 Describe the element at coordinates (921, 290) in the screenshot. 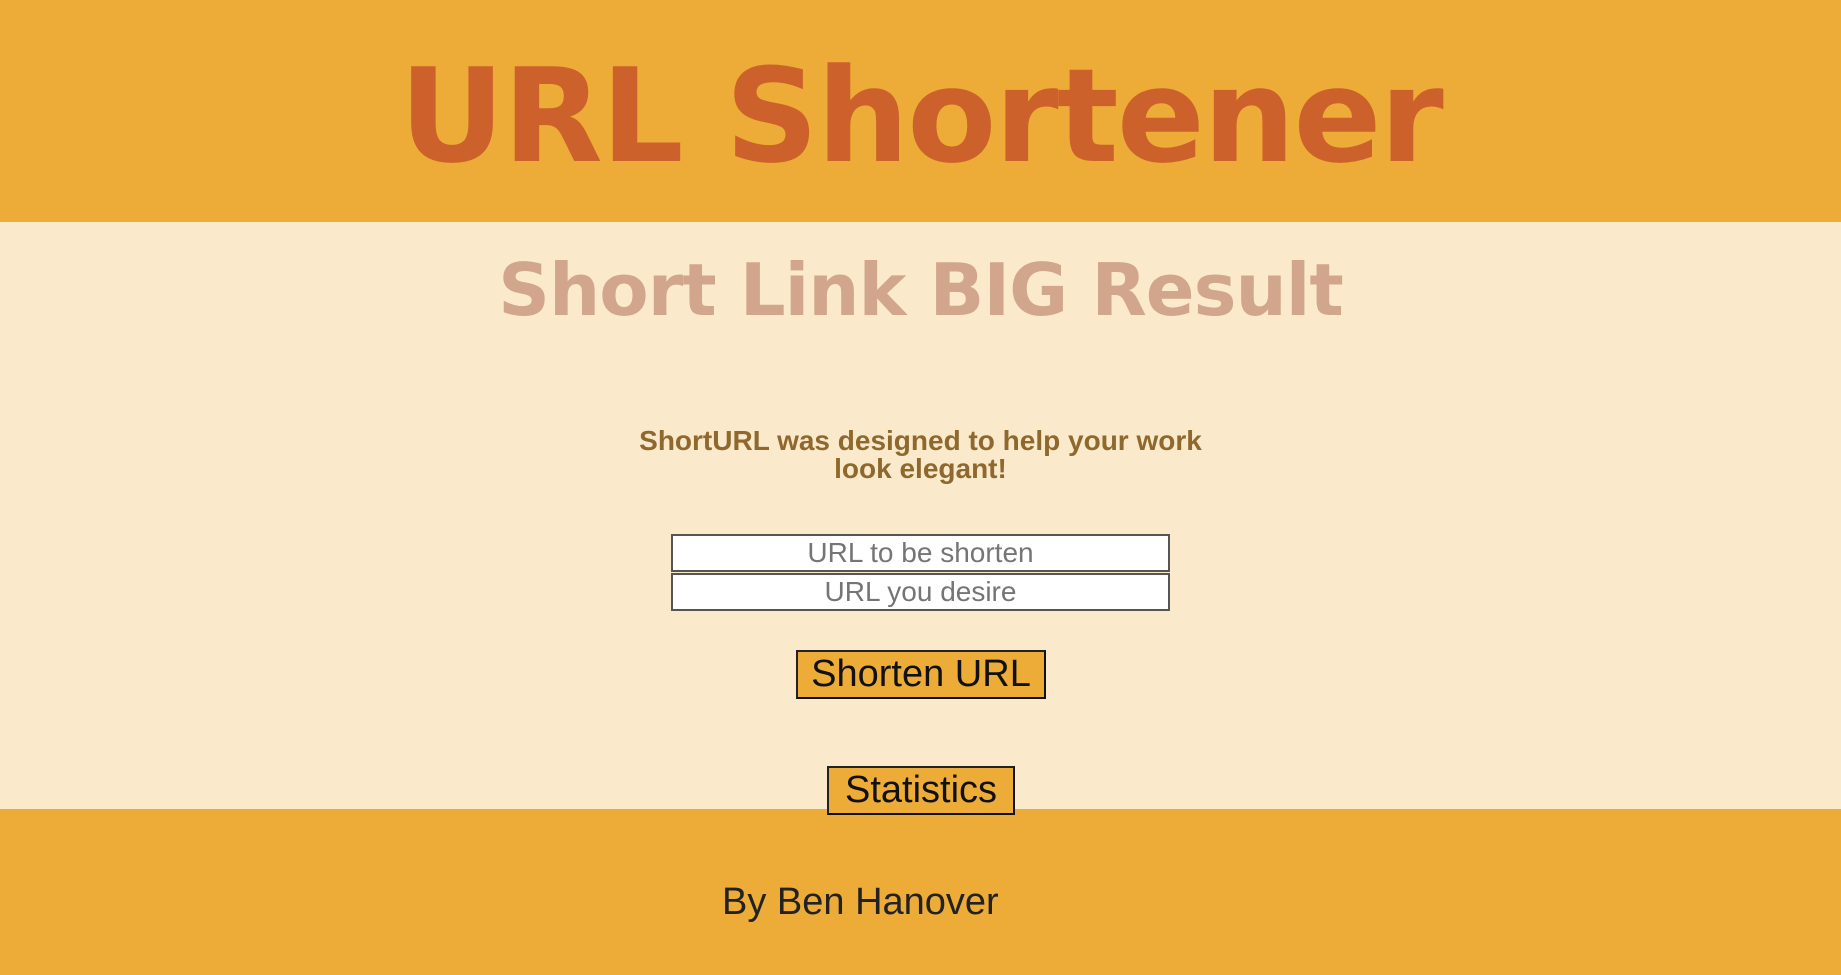

I see `tagline: Short Link BIG Result` at that location.